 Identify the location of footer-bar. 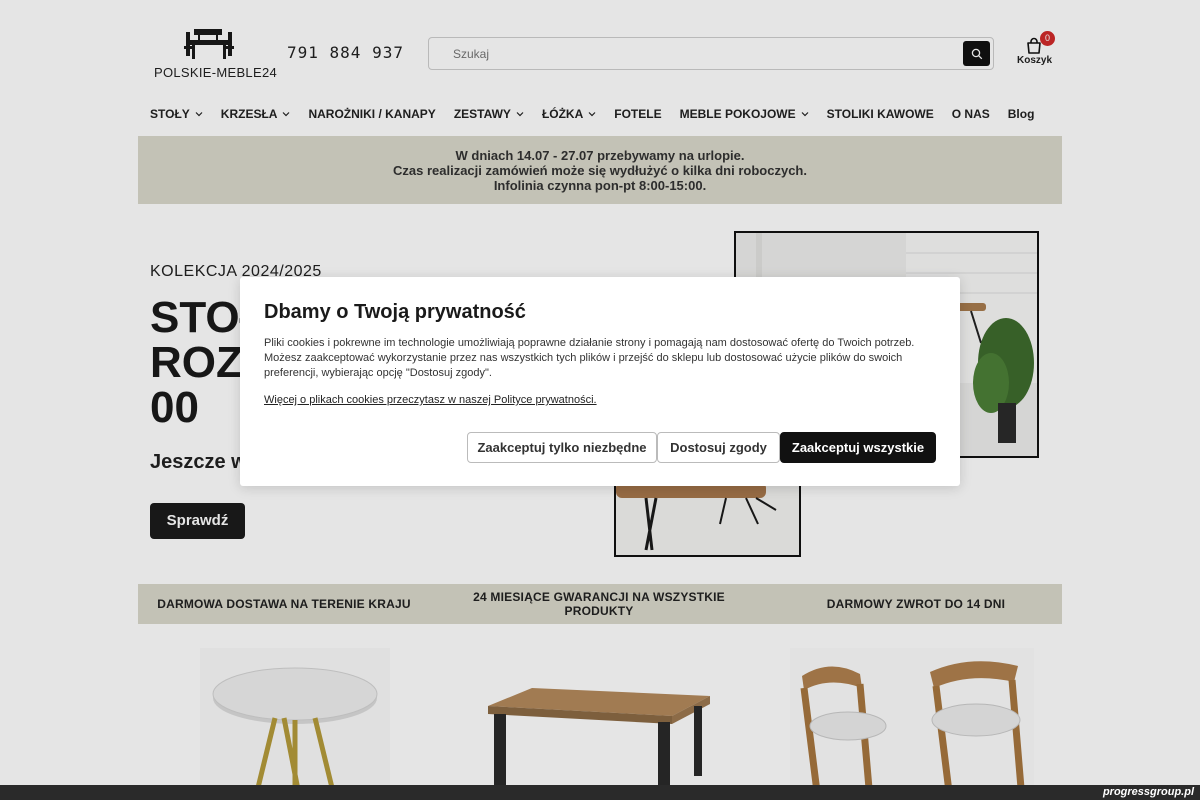
(600, 792).